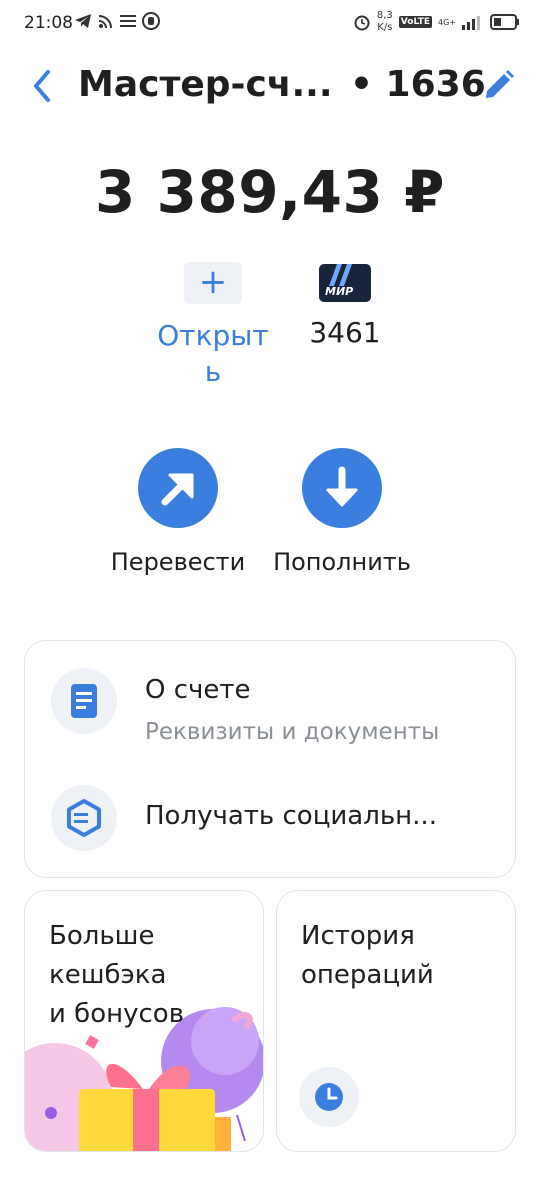  I want to click on volte-badge: VoLTE, so click(415, 22).